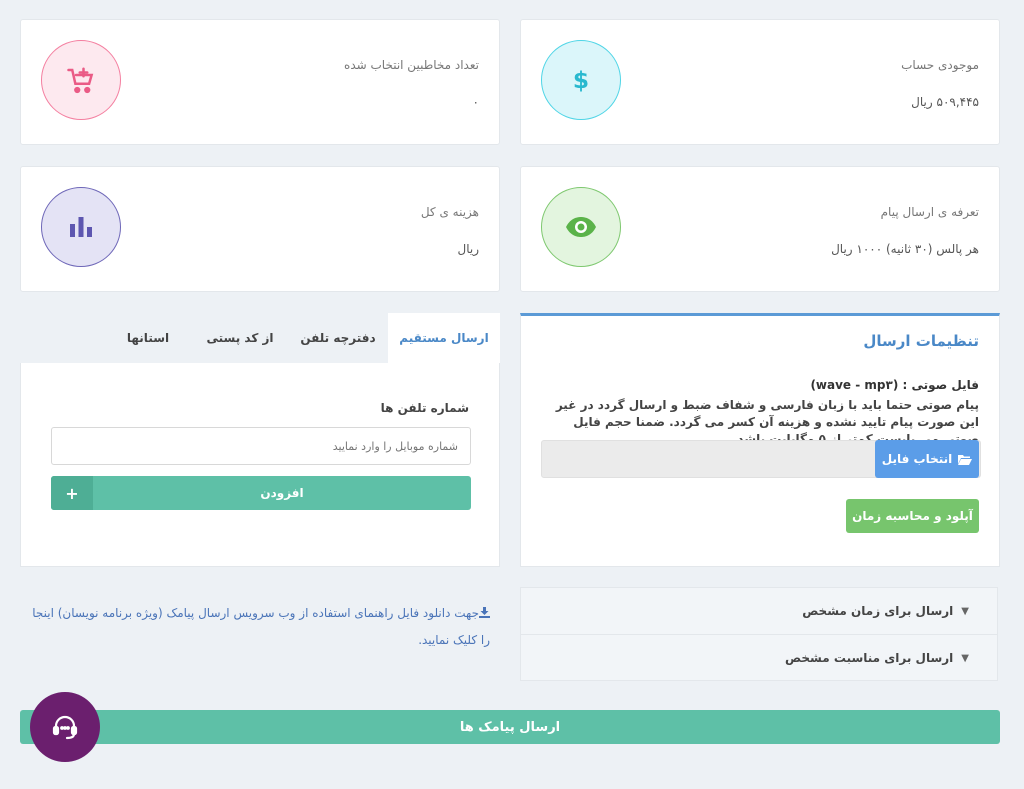 This screenshot has width=1024, height=789. Describe the element at coordinates (411, 65) in the screenshot. I see `contacts-label: تعداد مخاطبین انتخاب شده` at that location.